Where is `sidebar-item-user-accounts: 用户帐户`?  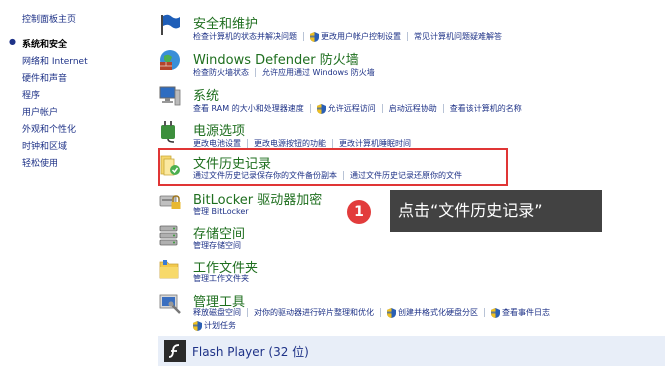 sidebar-item-user-accounts: 用户帐户 is located at coordinates (40, 111).